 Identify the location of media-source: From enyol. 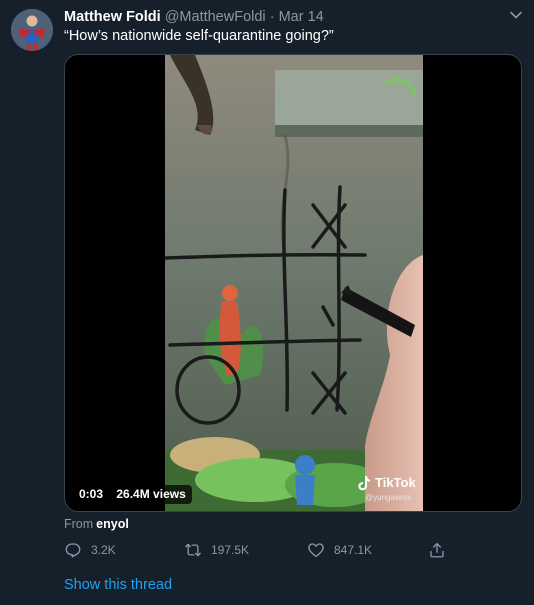
(96, 524).